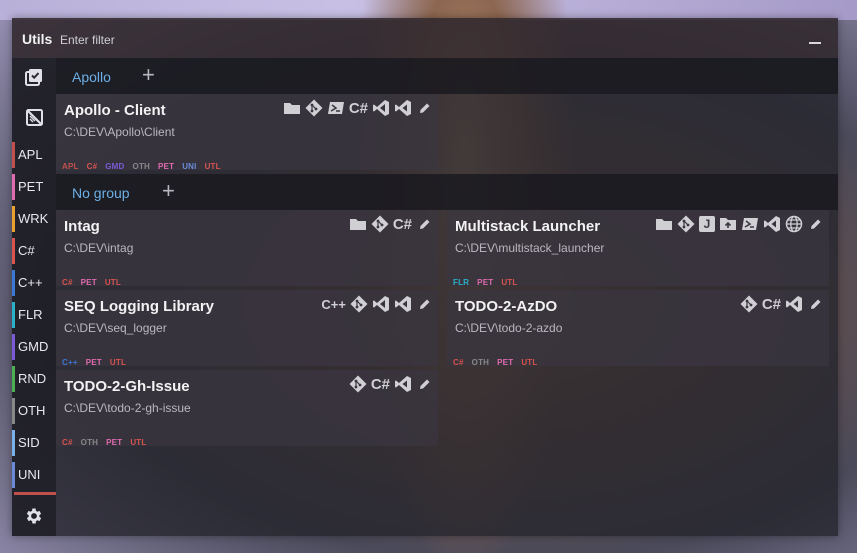 Image resolution: width=857 pixels, height=553 pixels. I want to click on sidebar-item-pet: PET, so click(34, 186).